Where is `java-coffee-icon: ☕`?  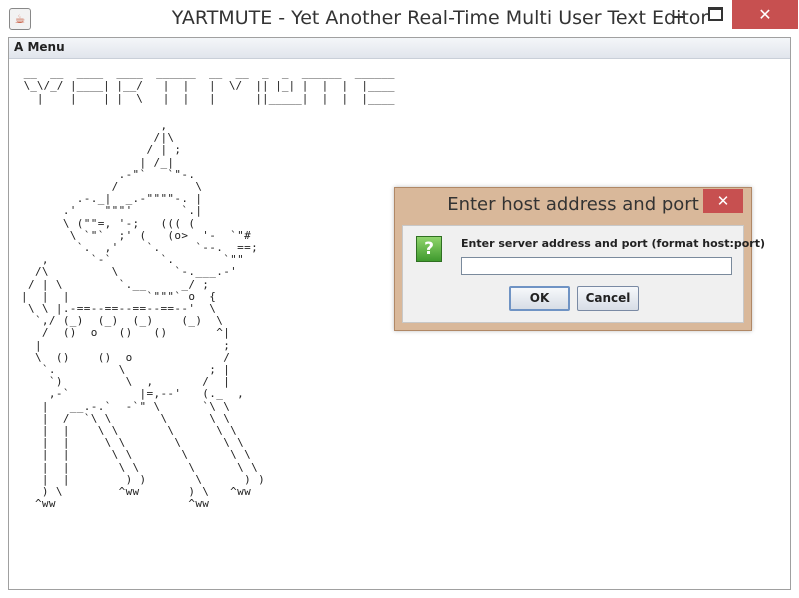
java-coffee-icon: ☕ is located at coordinates (20, 19).